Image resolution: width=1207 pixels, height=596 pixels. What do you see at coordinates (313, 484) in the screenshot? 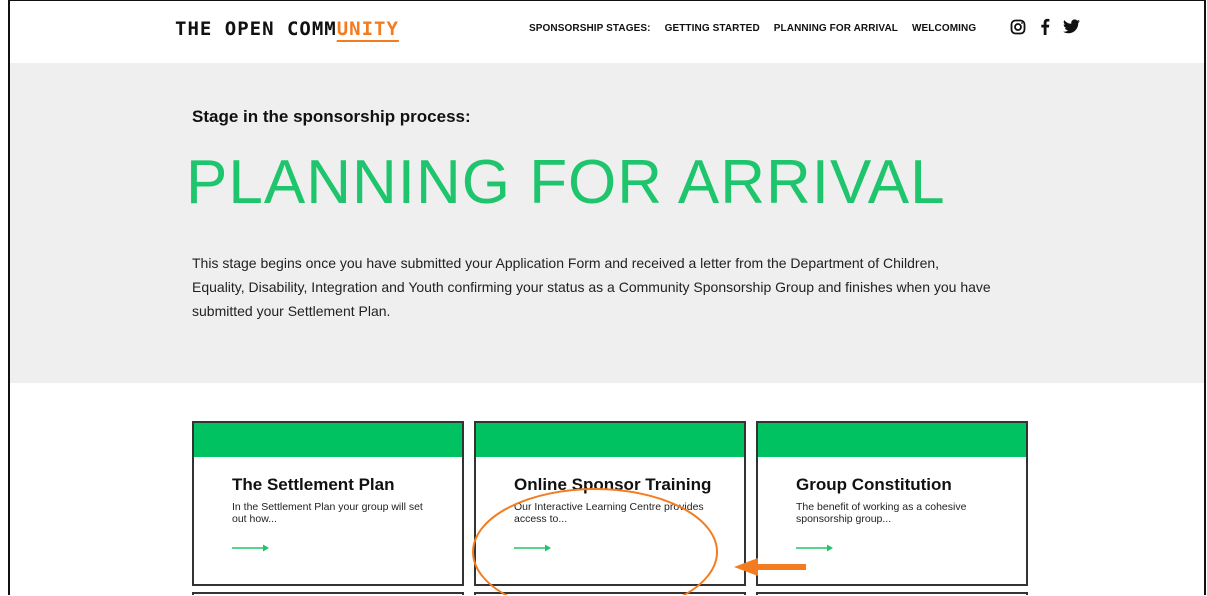
I see `card-title: The Settlement Plan` at bounding box center [313, 484].